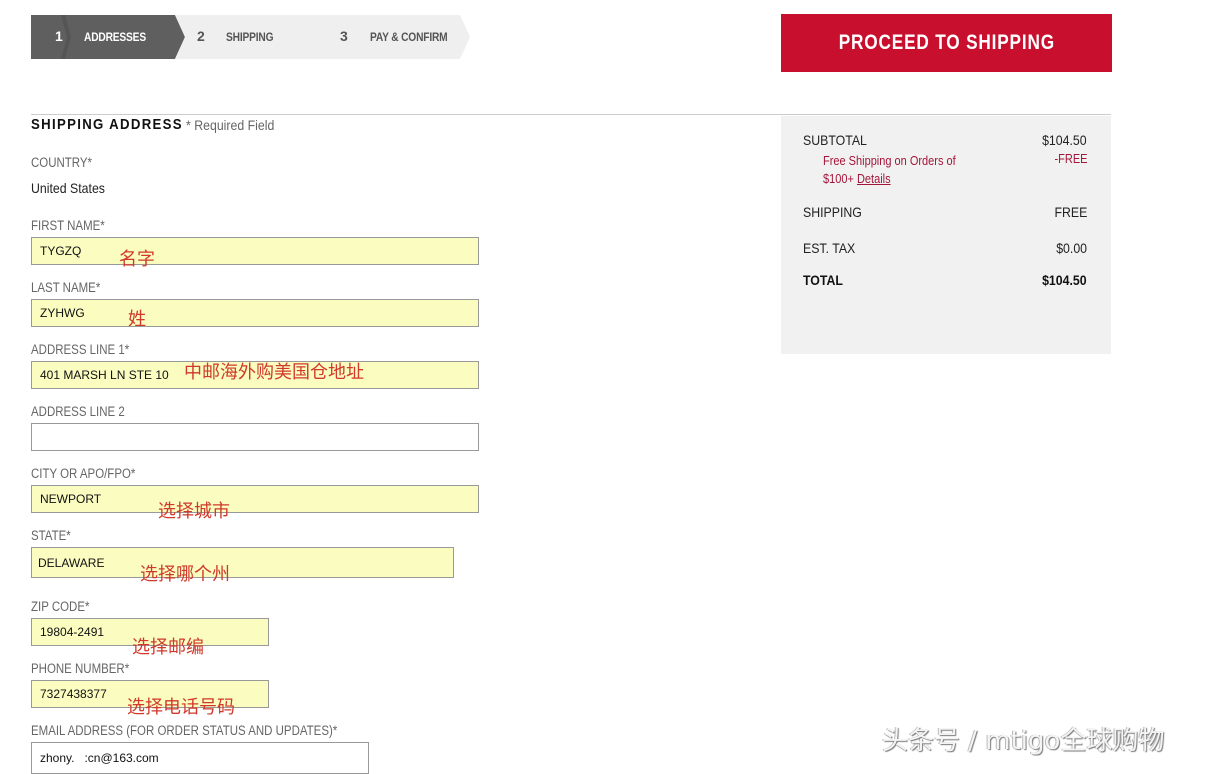 The image size is (1214, 774). I want to click on checkout-steps: 1 ADDRESSES 2 SHIPPING 3 PAY & CONFIRM, so click(251, 37).